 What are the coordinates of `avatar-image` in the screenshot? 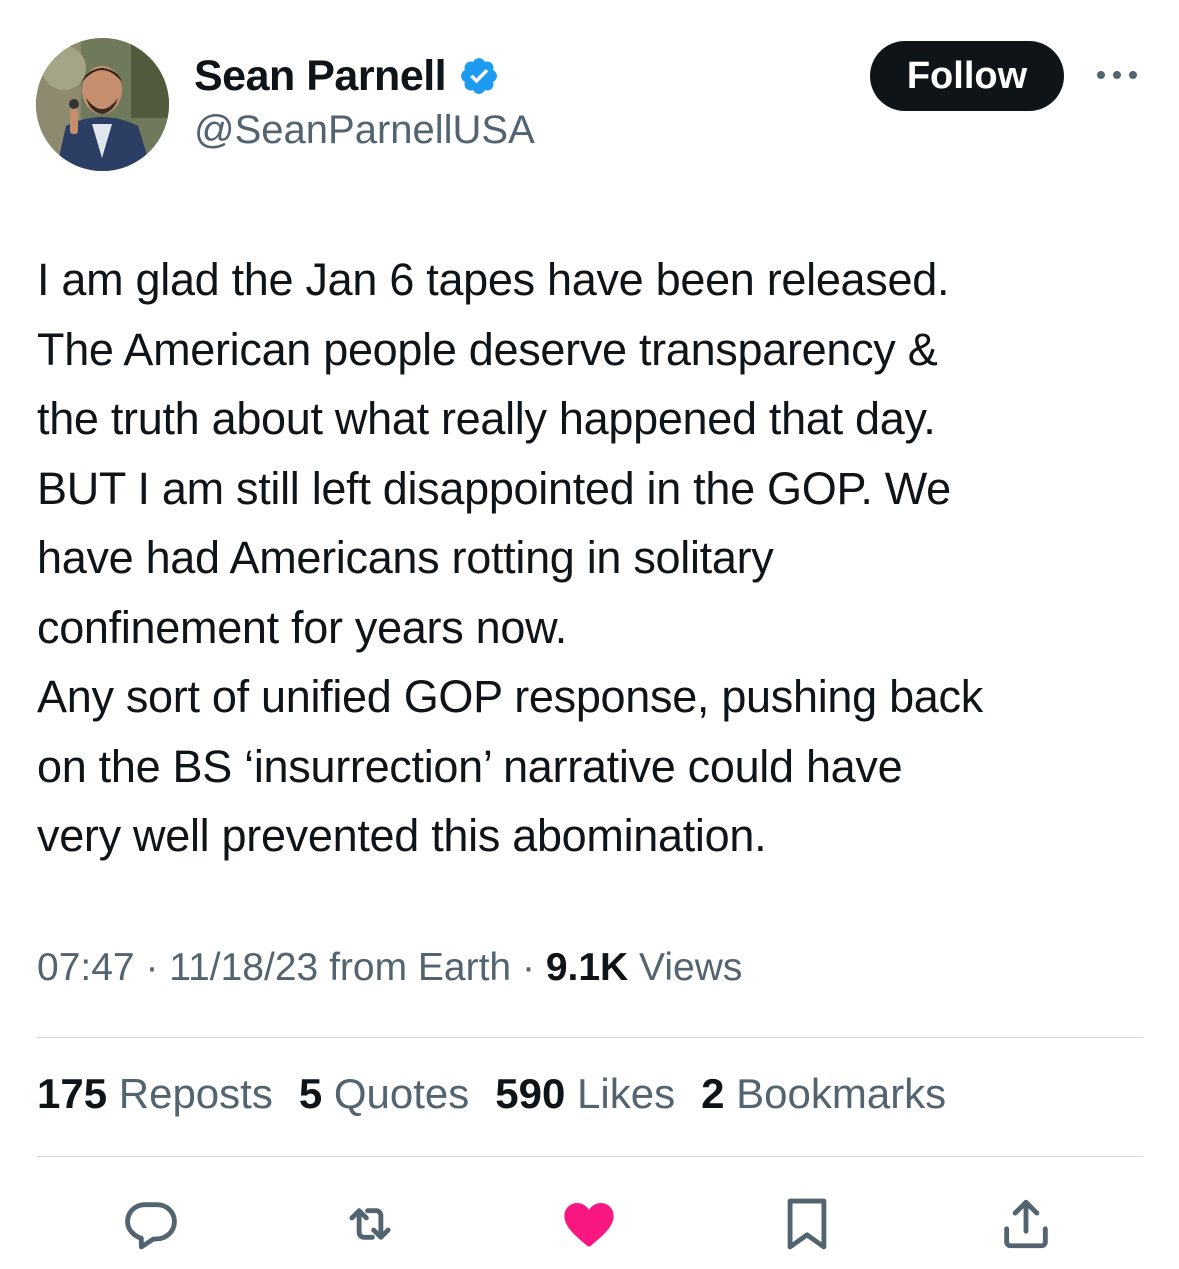 It's located at (102, 104).